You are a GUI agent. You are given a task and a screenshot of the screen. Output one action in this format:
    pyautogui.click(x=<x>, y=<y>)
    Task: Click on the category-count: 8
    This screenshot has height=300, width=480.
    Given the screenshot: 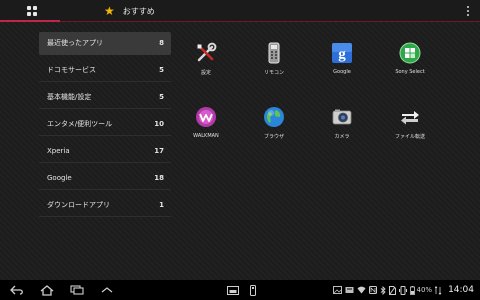 What is the action you would take?
    pyautogui.click(x=161, y=43)
    